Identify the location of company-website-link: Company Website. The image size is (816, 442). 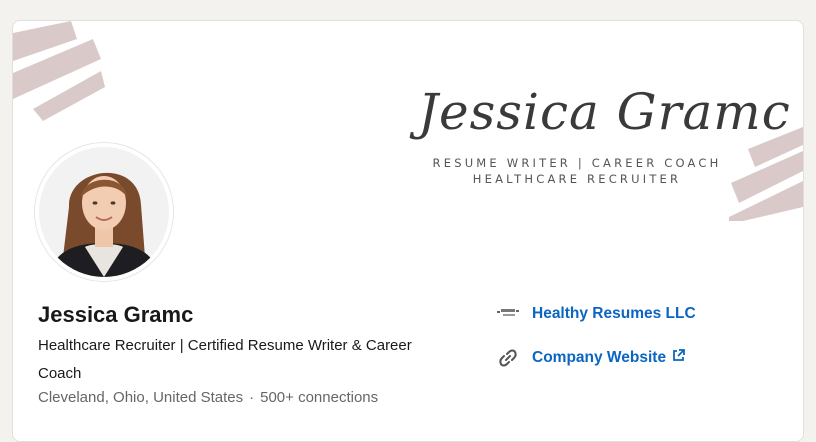
(599, 358).